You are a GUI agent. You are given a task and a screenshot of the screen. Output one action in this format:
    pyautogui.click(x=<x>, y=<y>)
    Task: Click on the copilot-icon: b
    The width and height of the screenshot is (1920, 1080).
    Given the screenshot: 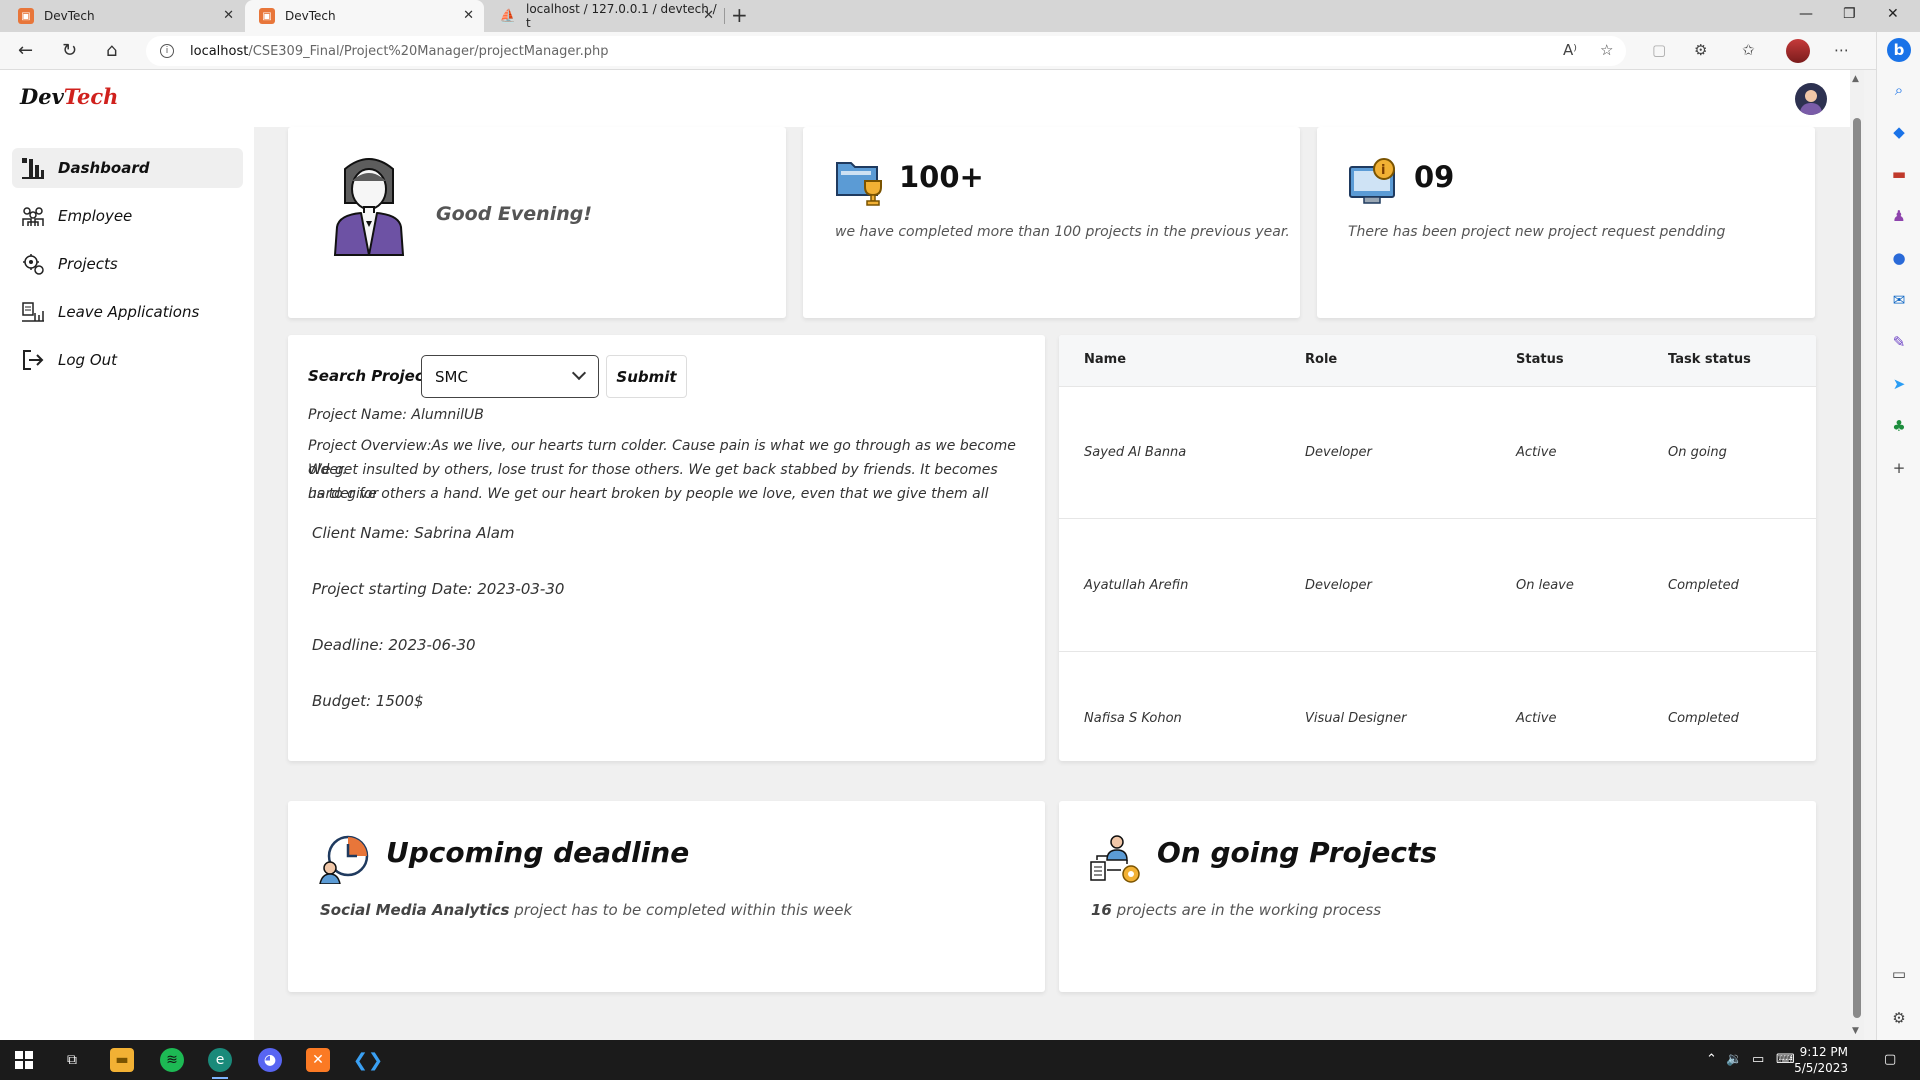 What is the action you would take?
    pyautogui.click(x=1899, y=50)
    